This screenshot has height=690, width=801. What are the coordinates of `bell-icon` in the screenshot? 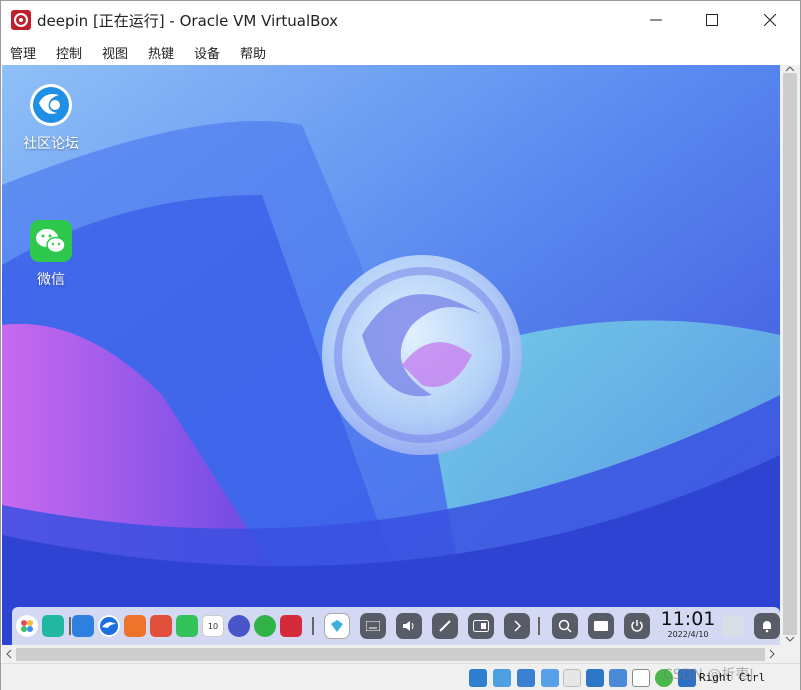 It's located at (767, 627).